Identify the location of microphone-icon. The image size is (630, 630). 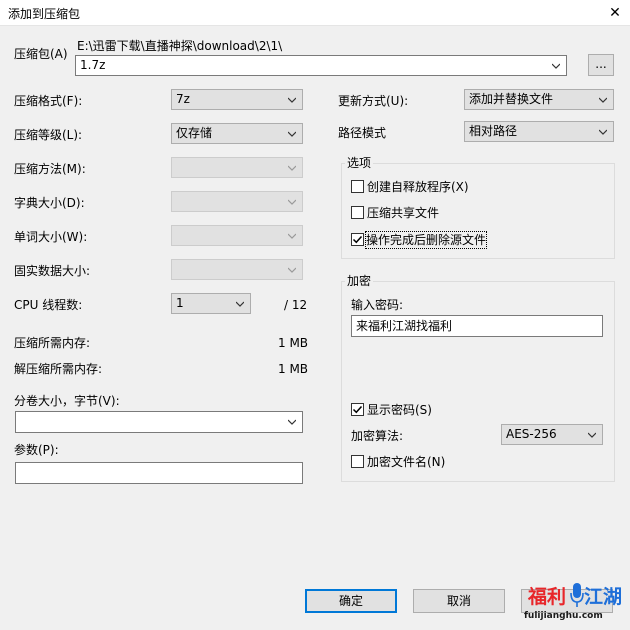
(577, 595).